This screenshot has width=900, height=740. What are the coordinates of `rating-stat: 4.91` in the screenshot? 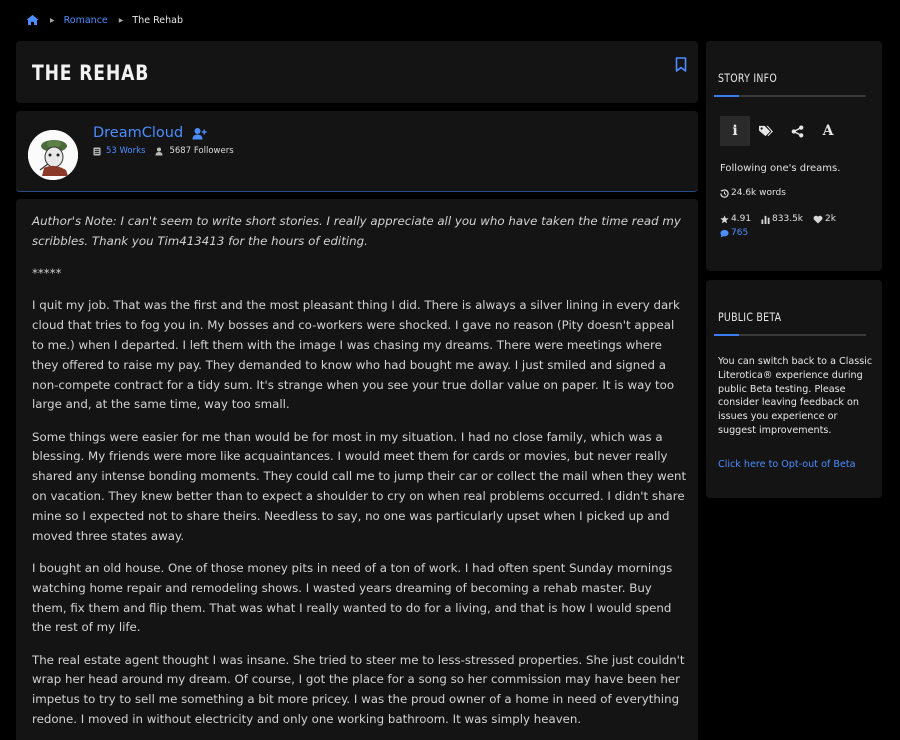 It's located at (735, 219).